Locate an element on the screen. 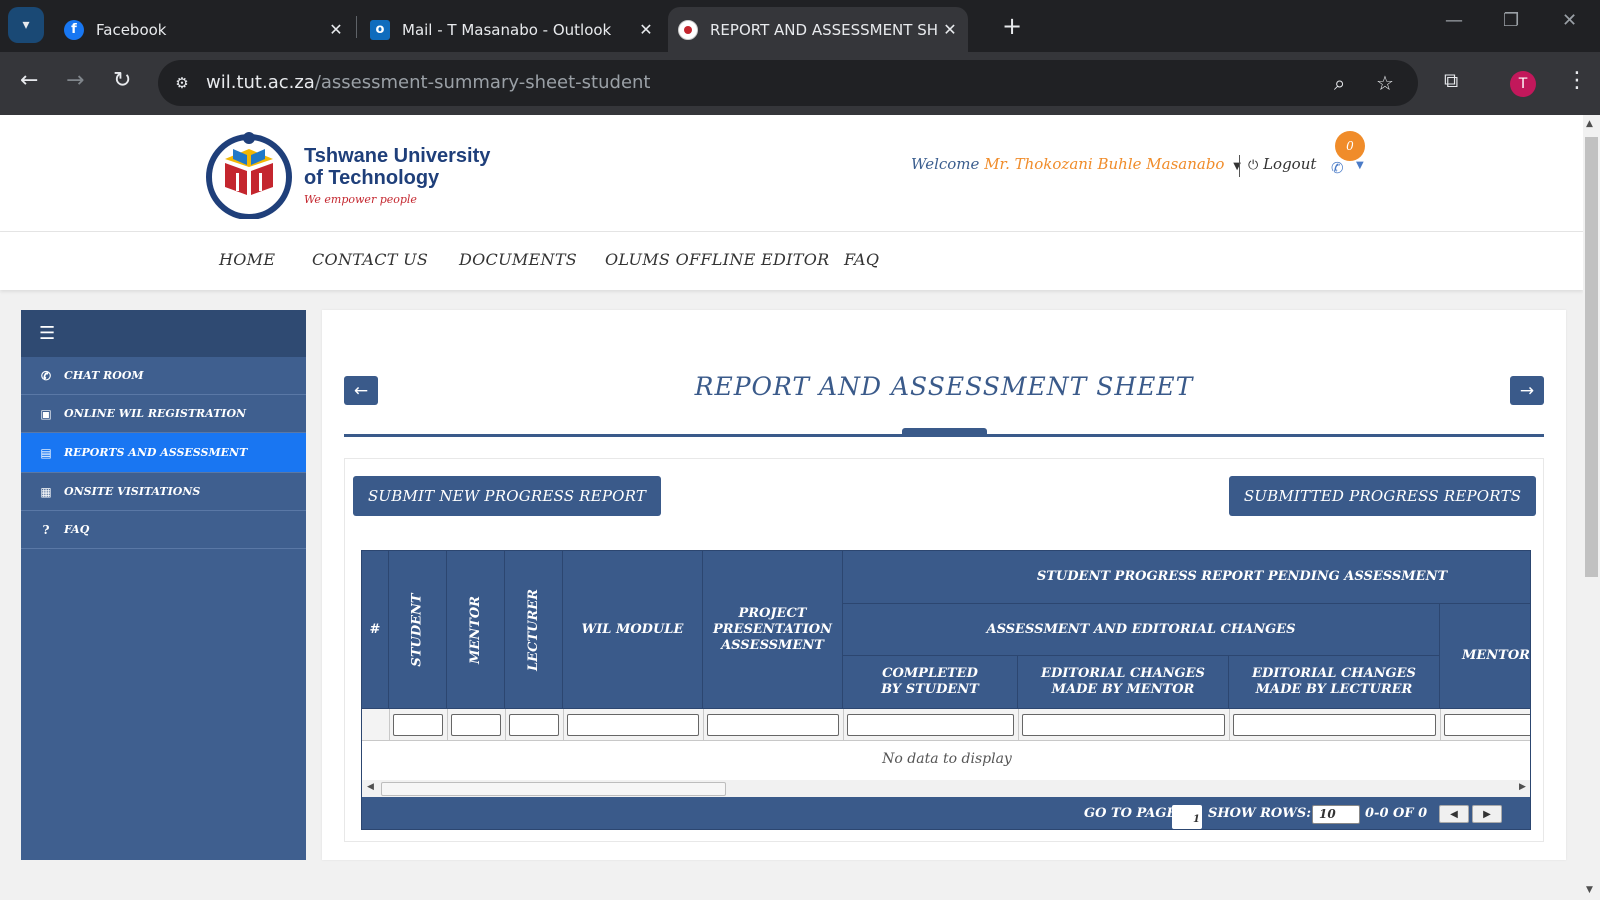 The image size is (1600, 900). window-close-icon: ✕ is located at coordinates (1569, 20).